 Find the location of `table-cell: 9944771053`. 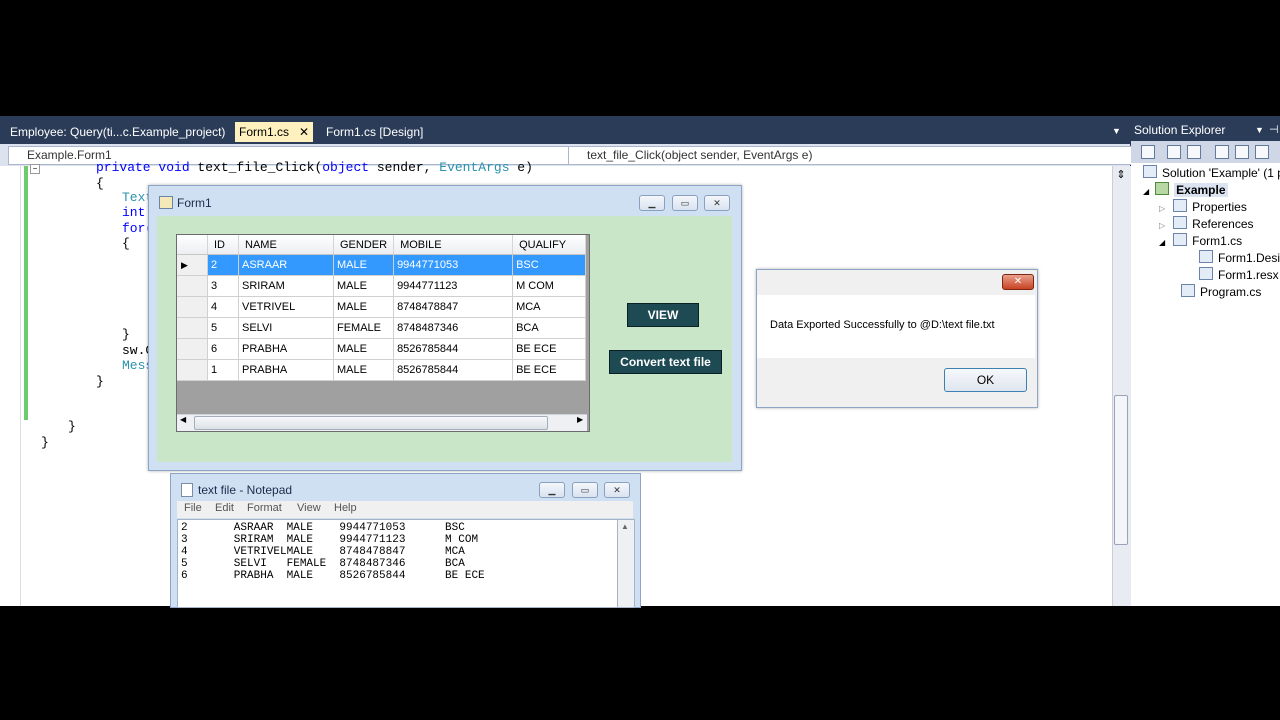

table-cell: 9944771053 is located at coordinates (453, 265).